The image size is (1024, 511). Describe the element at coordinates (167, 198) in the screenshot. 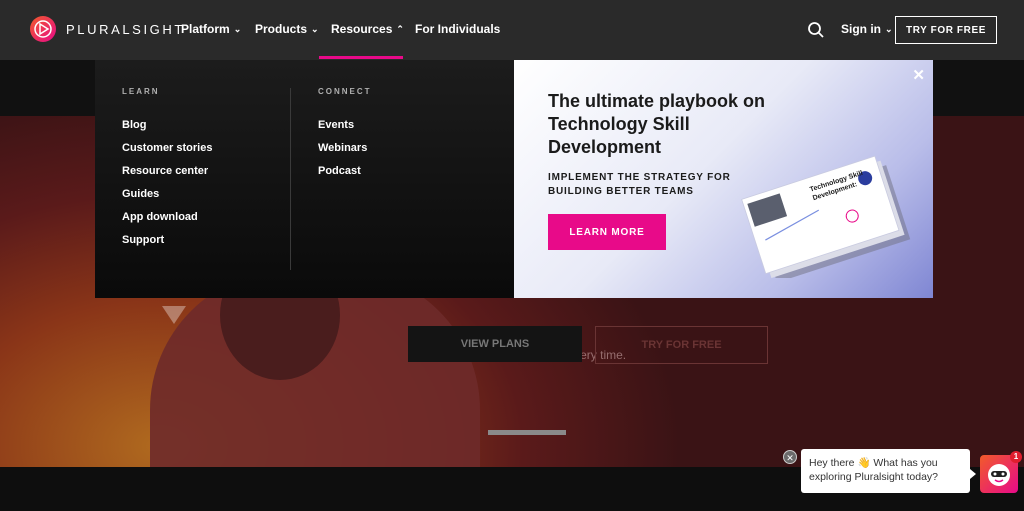

I see `menu-item-guides: Guides` at that location.